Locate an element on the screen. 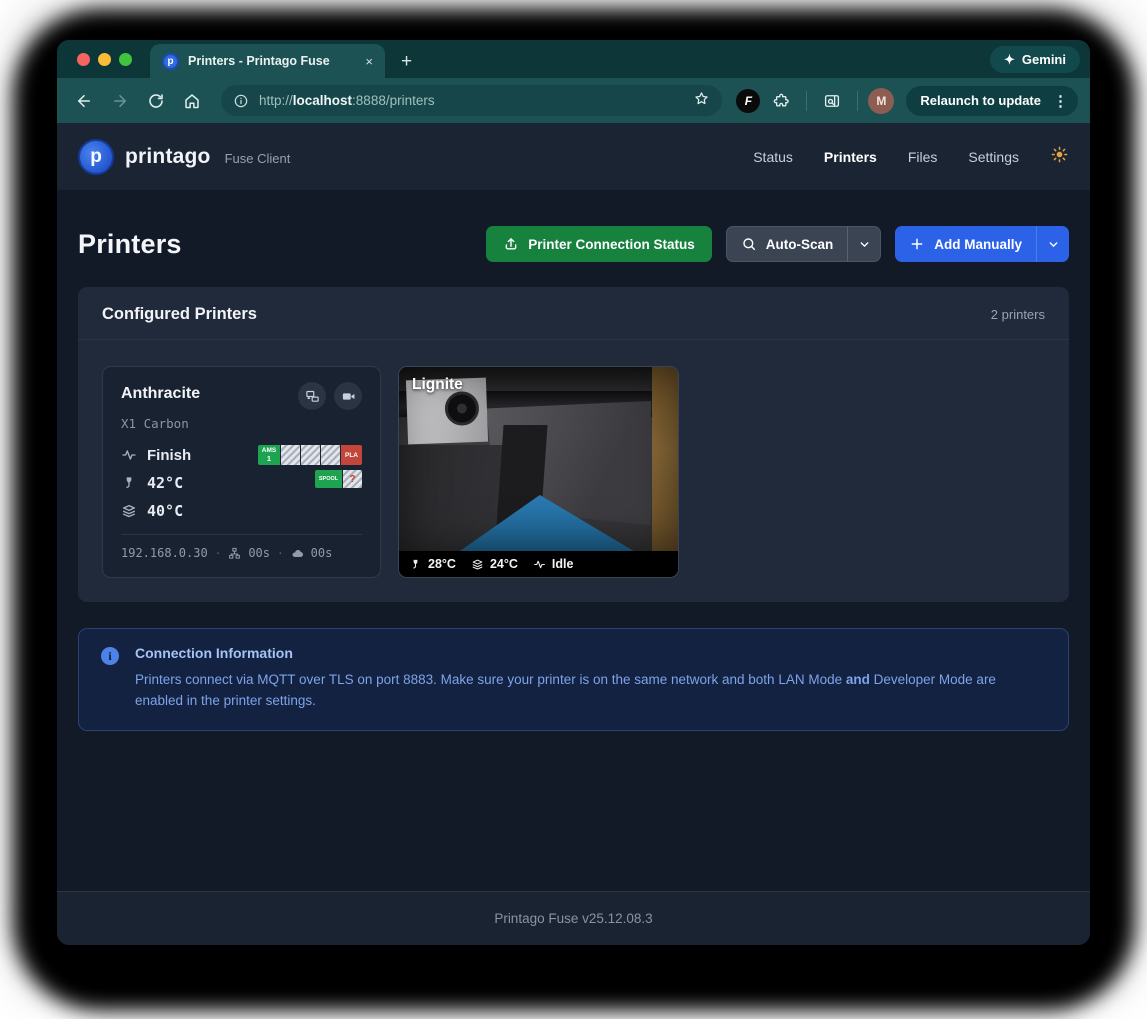  add-manually-dropdown is located at coordinates (1052, 244).